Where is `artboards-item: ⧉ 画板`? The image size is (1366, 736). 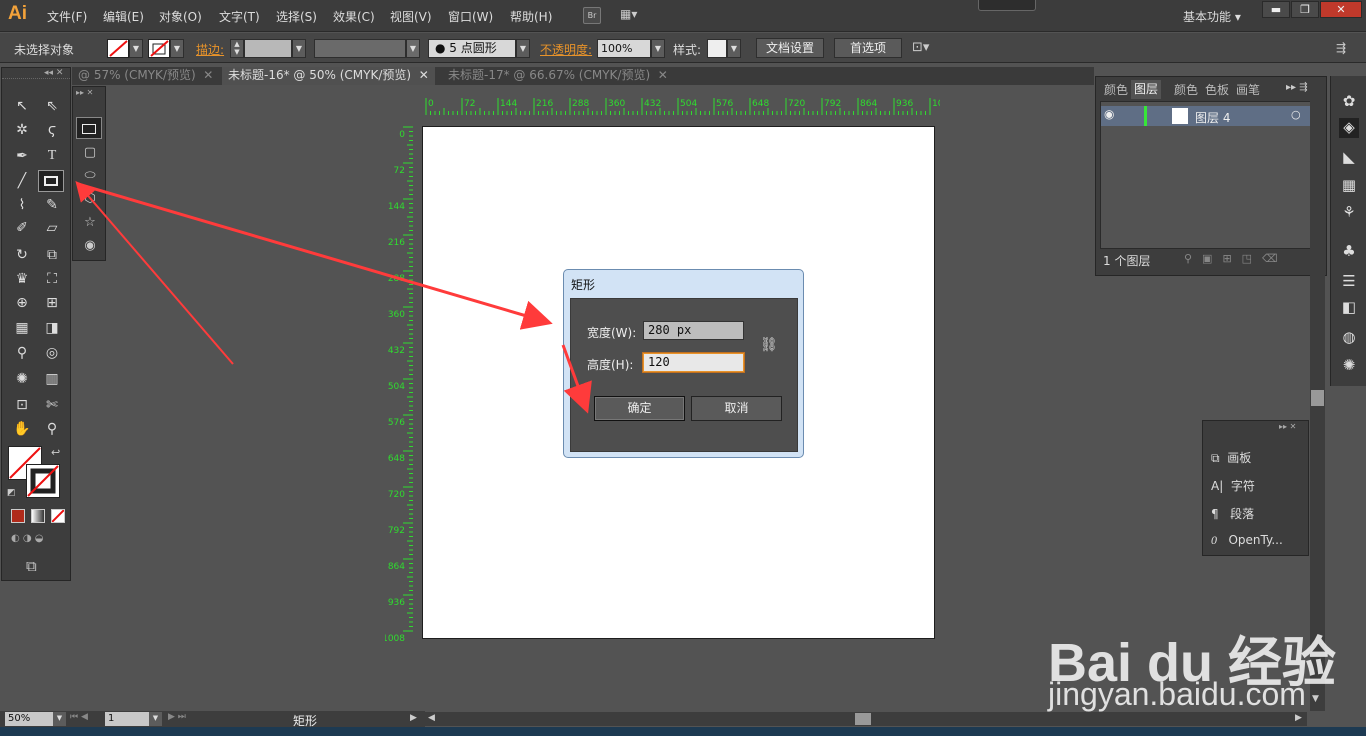
artboards-item: ⧉ 画板 is located at coordinates (1231, 457).